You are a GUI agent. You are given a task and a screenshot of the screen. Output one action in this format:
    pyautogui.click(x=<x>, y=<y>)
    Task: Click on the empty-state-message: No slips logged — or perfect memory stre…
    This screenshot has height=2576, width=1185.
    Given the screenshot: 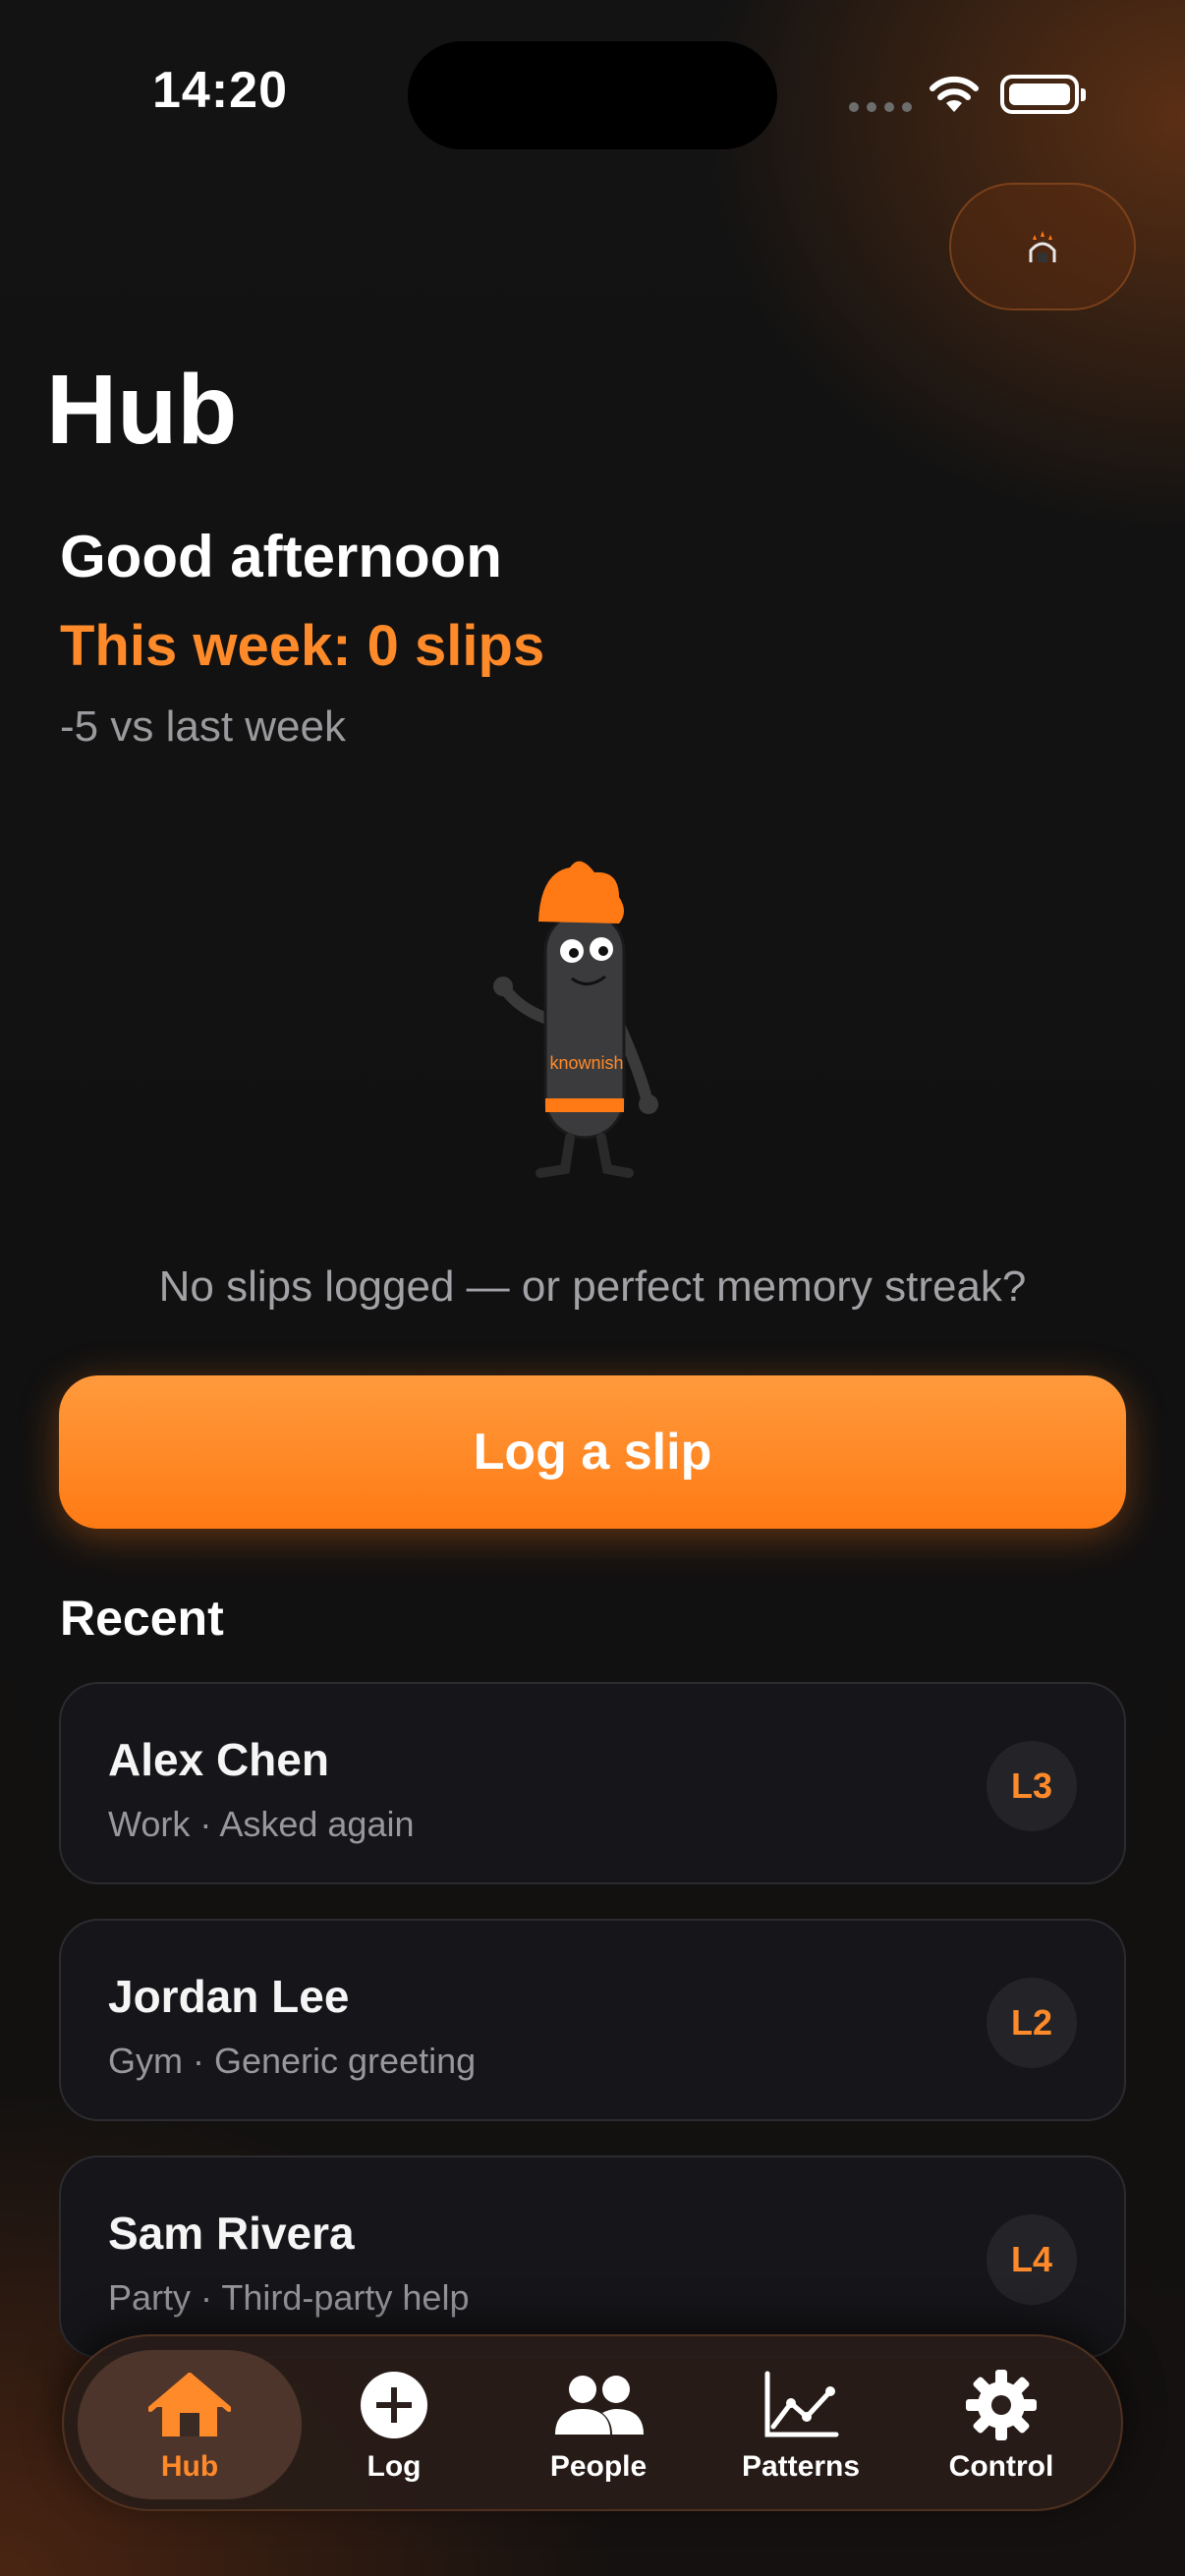 What is the action you would take?
    pyautogui.click(x=592, y=1286)
    